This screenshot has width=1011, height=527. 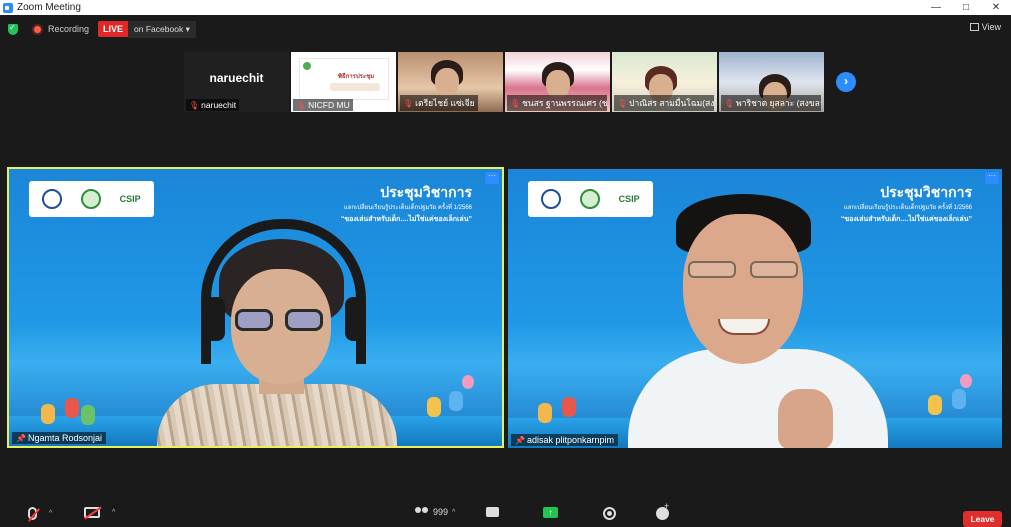 What do you see at coordinates (664, 82) in the screenshot?
I see `participant-thumbnail: 🎙ปาณิสร สามมื่นโฉม(สงขลา)` at bounding box center [664, 82].